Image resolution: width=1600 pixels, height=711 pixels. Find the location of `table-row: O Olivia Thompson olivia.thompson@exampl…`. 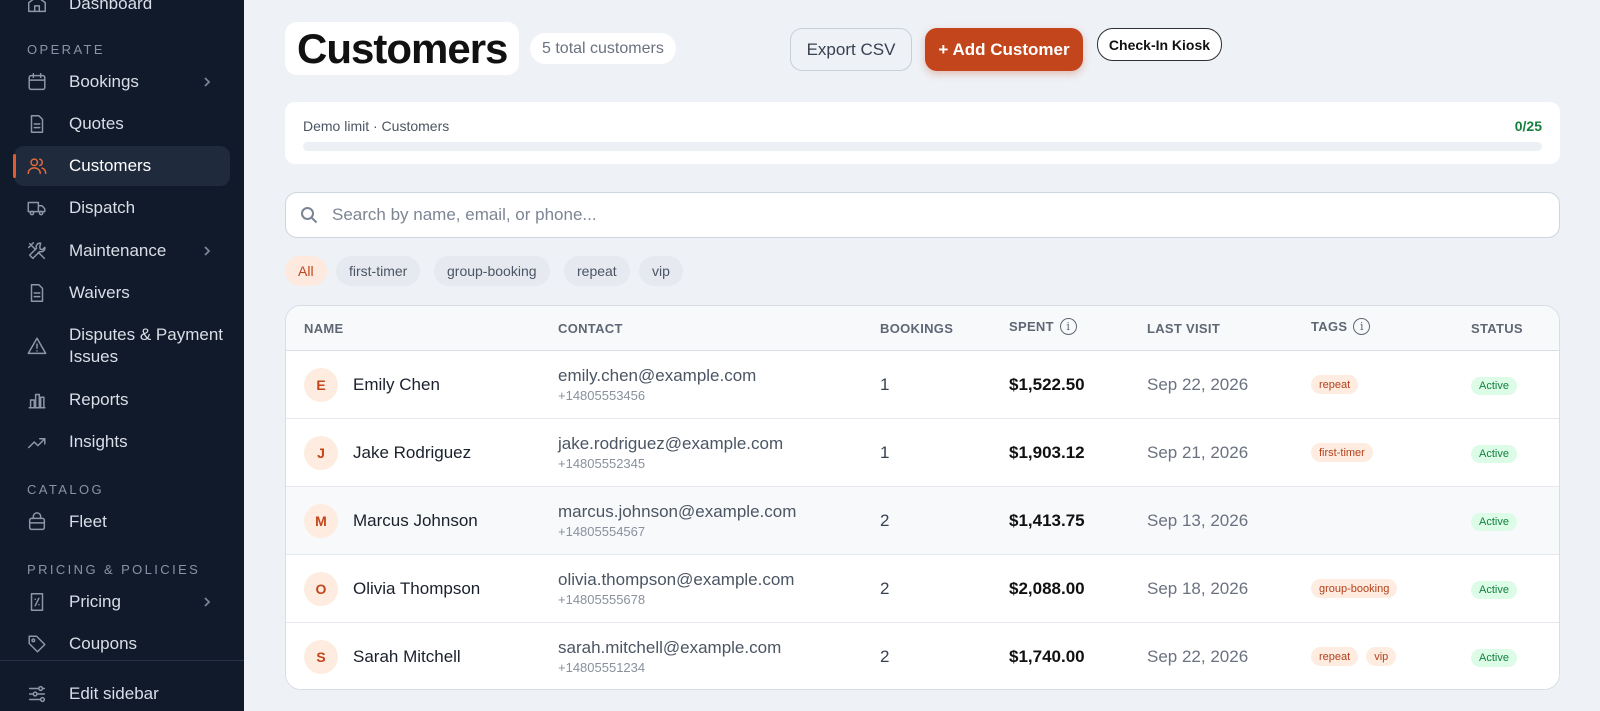

table-row: O Olivia Thompson olivia.thompson@exampl… is located at coordinates (922, 589).